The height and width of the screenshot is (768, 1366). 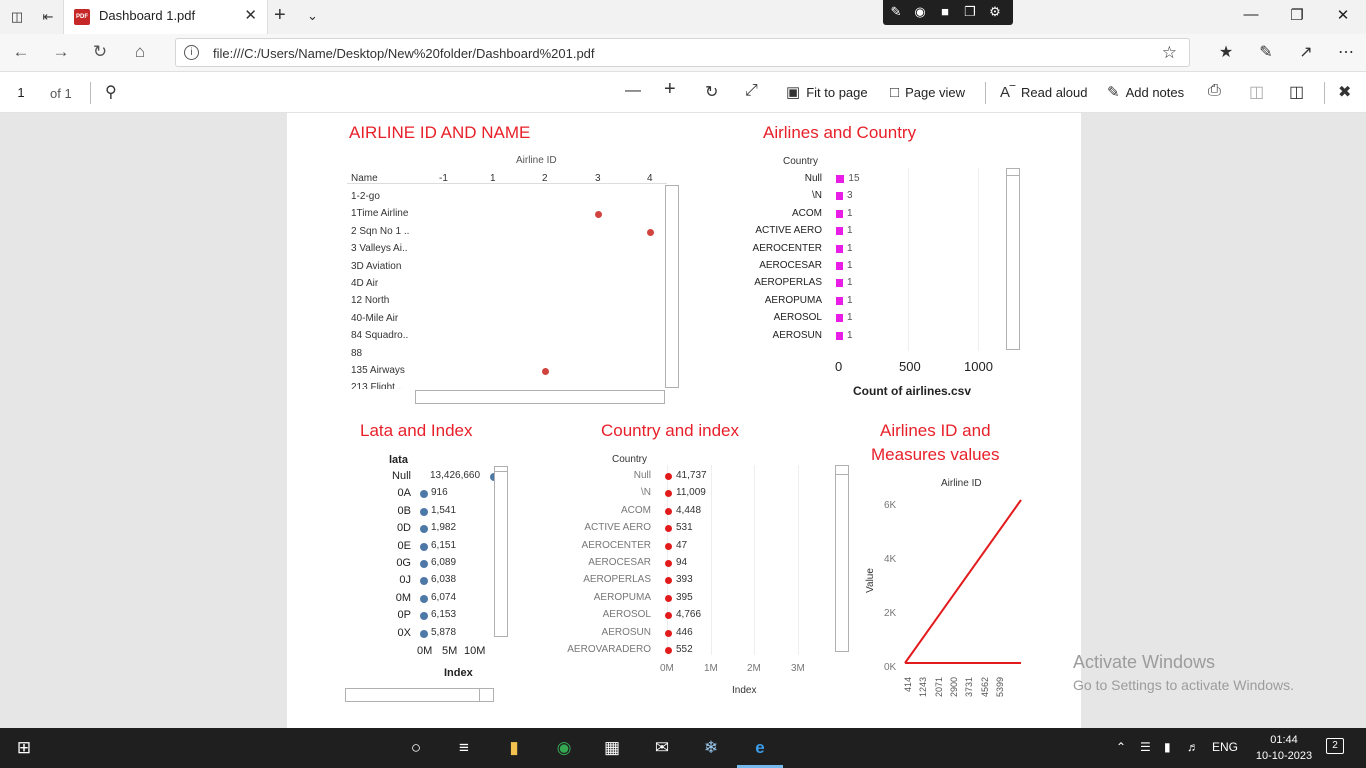 I want to click on page-view-label: Page view, so click(x=935, y=92).